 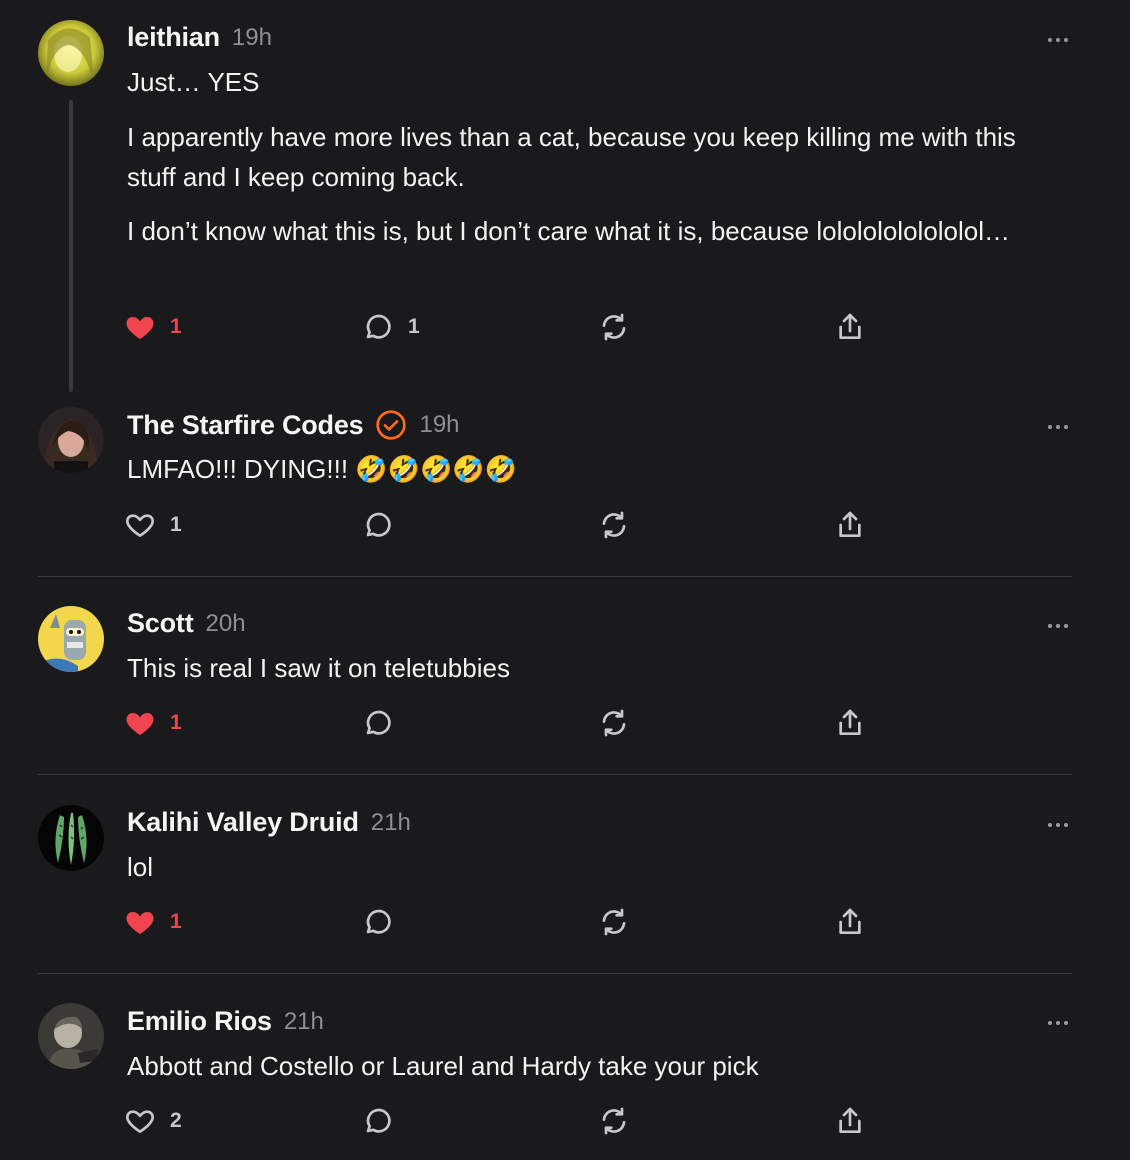 What do you see at coordinates (160, 623) in the screenshot?
I see `username: Scott` at bounding box center [160, 623].